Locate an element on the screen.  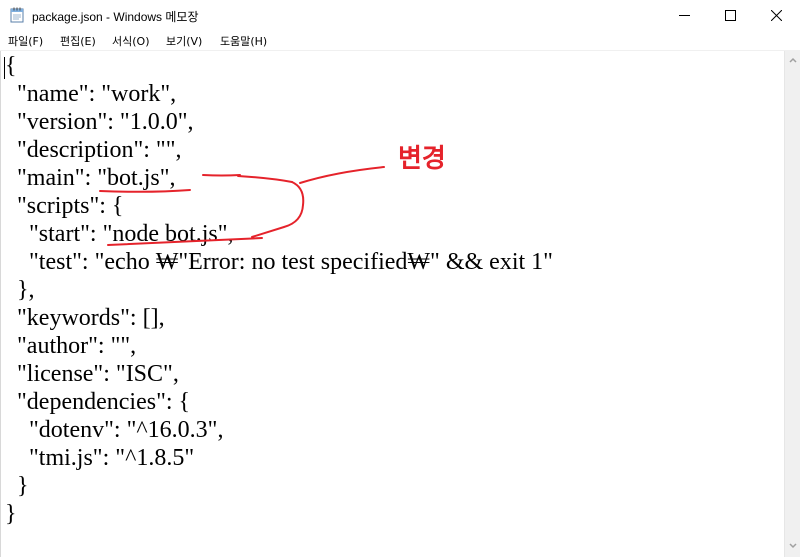
code-line: "license": "ISC", is located at coordinates (92, 374).